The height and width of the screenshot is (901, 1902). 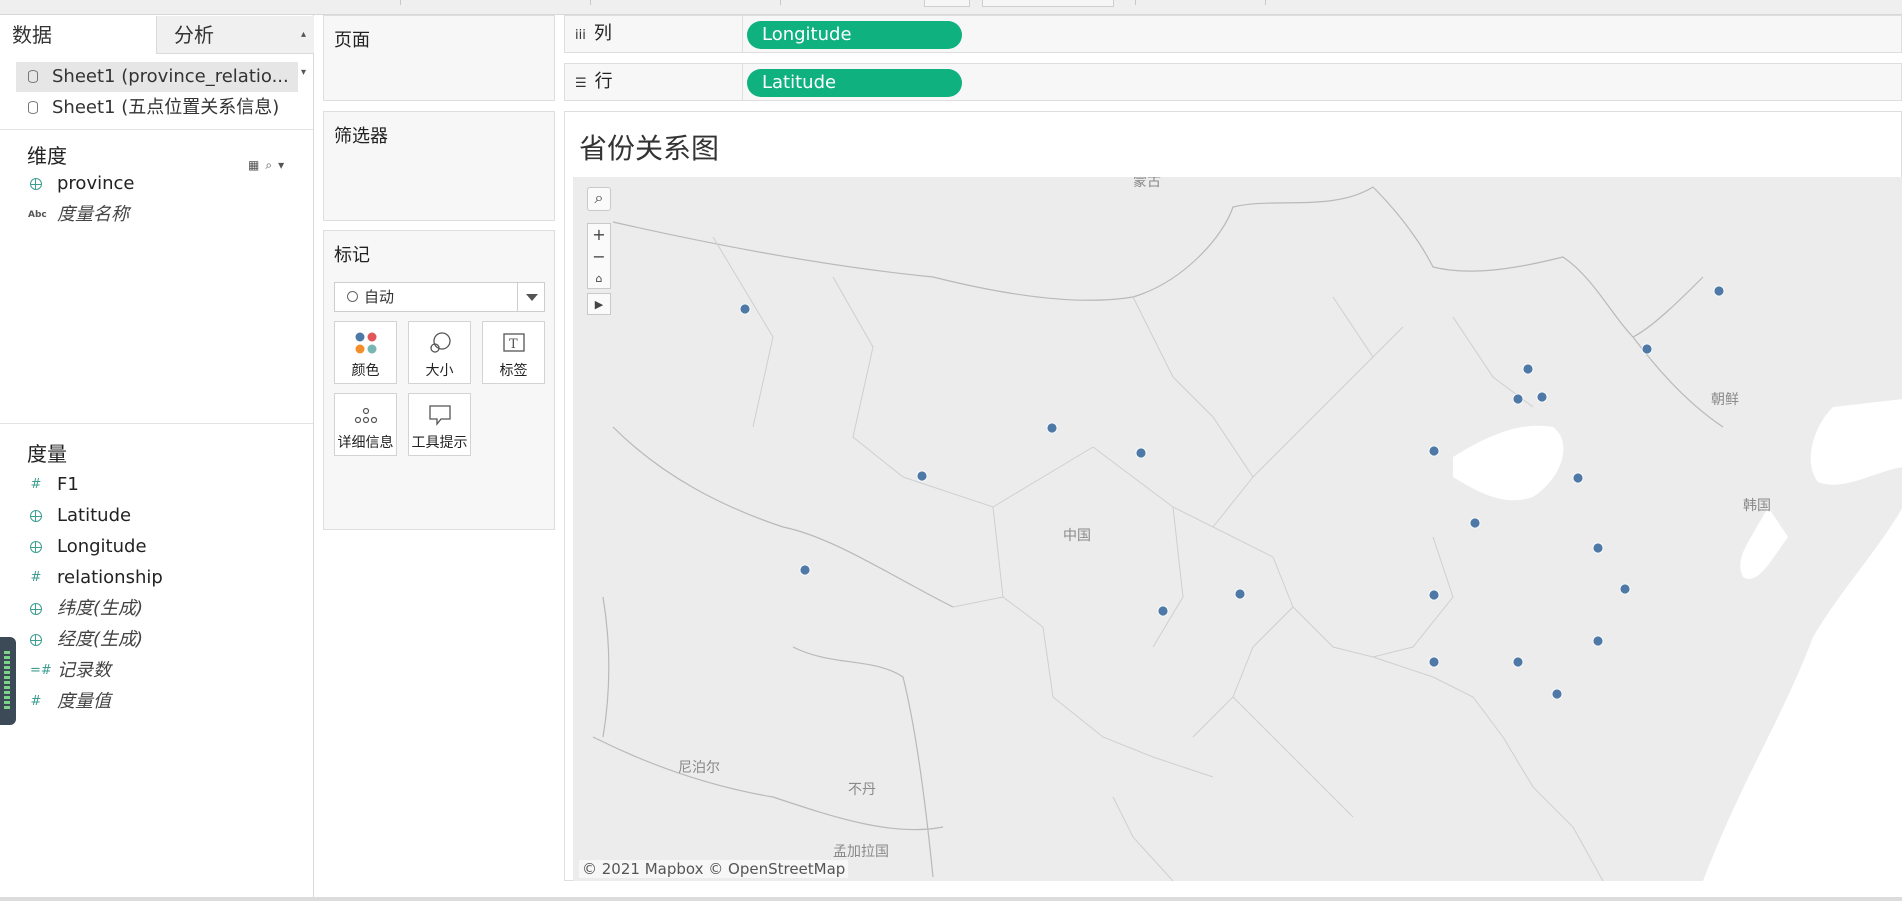 I want to click on size-icon, so click(x=440, y=342).